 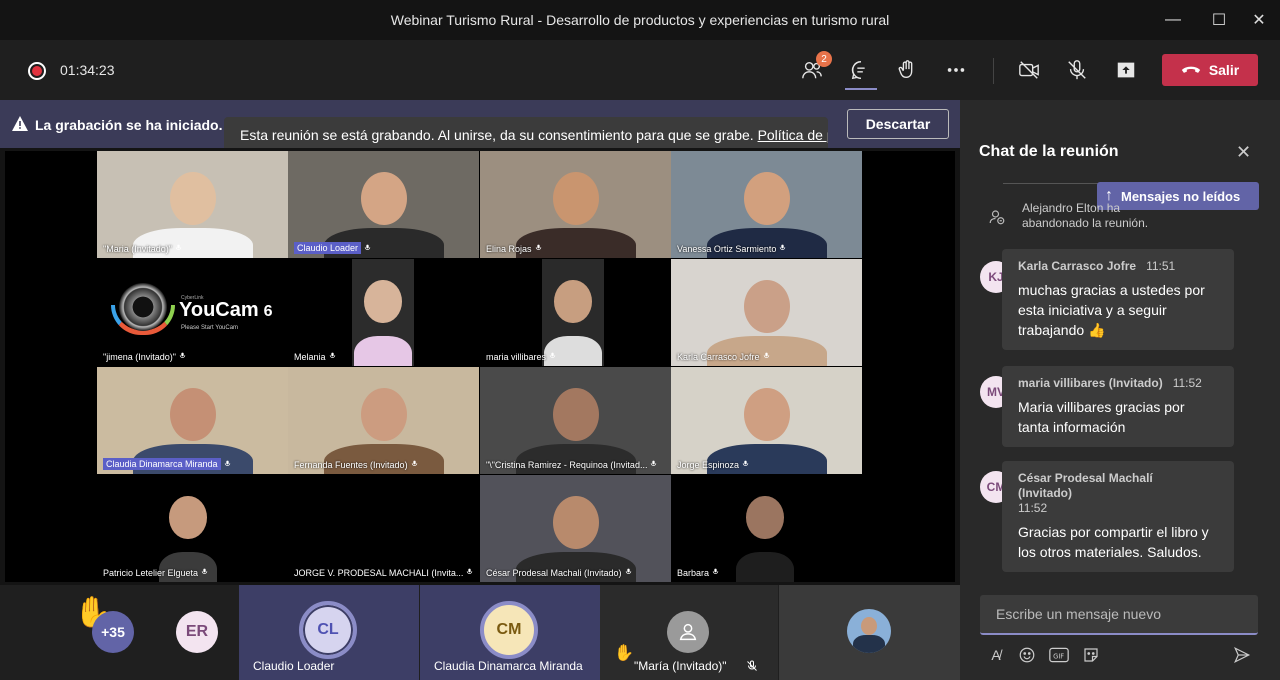 I want to click on video-tile: Claudia Dinamarca Miranda, so click(x=192, y=420).